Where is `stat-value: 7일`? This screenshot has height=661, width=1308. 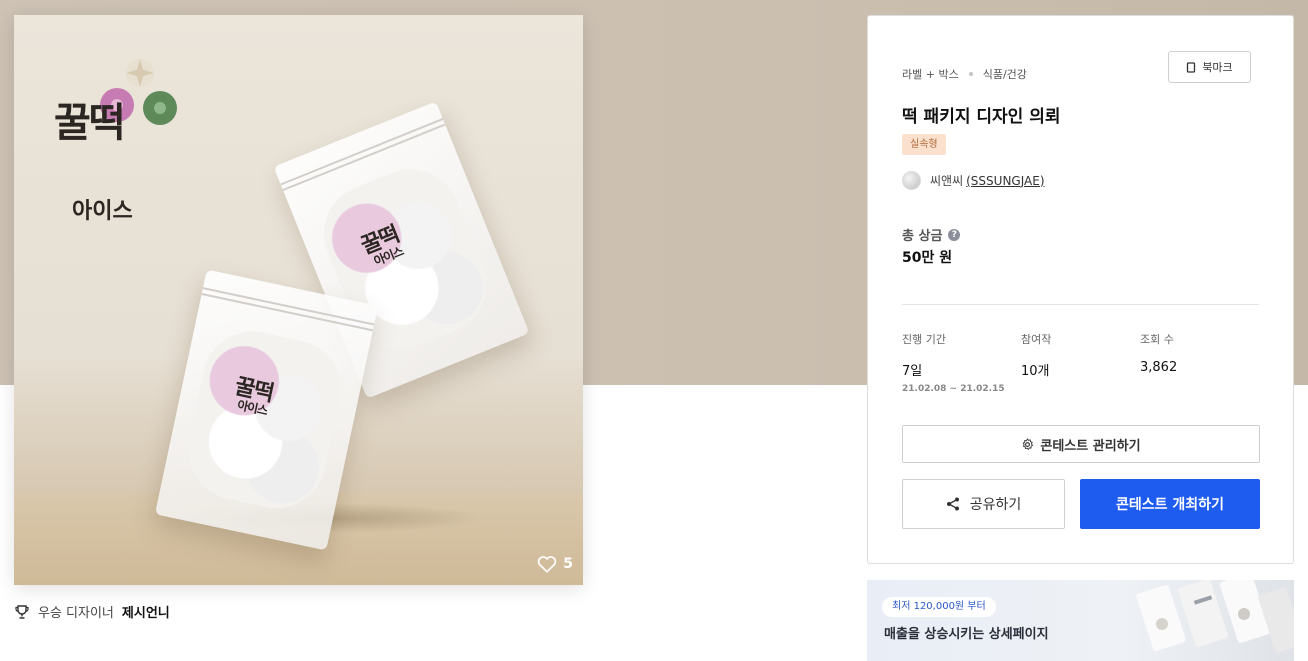 stat-value: 7일 is located at coordinates (912, 371).